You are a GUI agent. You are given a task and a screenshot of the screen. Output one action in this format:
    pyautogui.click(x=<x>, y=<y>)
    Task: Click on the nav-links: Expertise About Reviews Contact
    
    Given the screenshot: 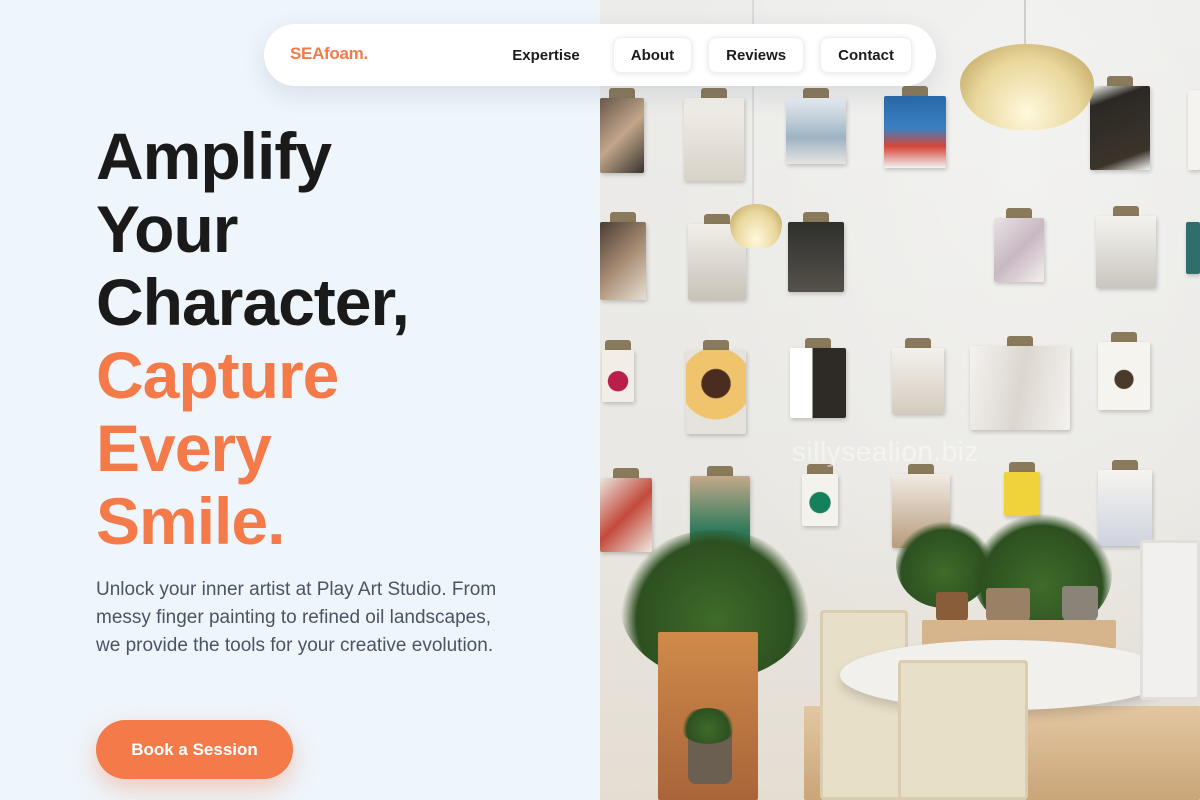 What is the action you would take?
    pyautogui.click(x=703, y=55)
    